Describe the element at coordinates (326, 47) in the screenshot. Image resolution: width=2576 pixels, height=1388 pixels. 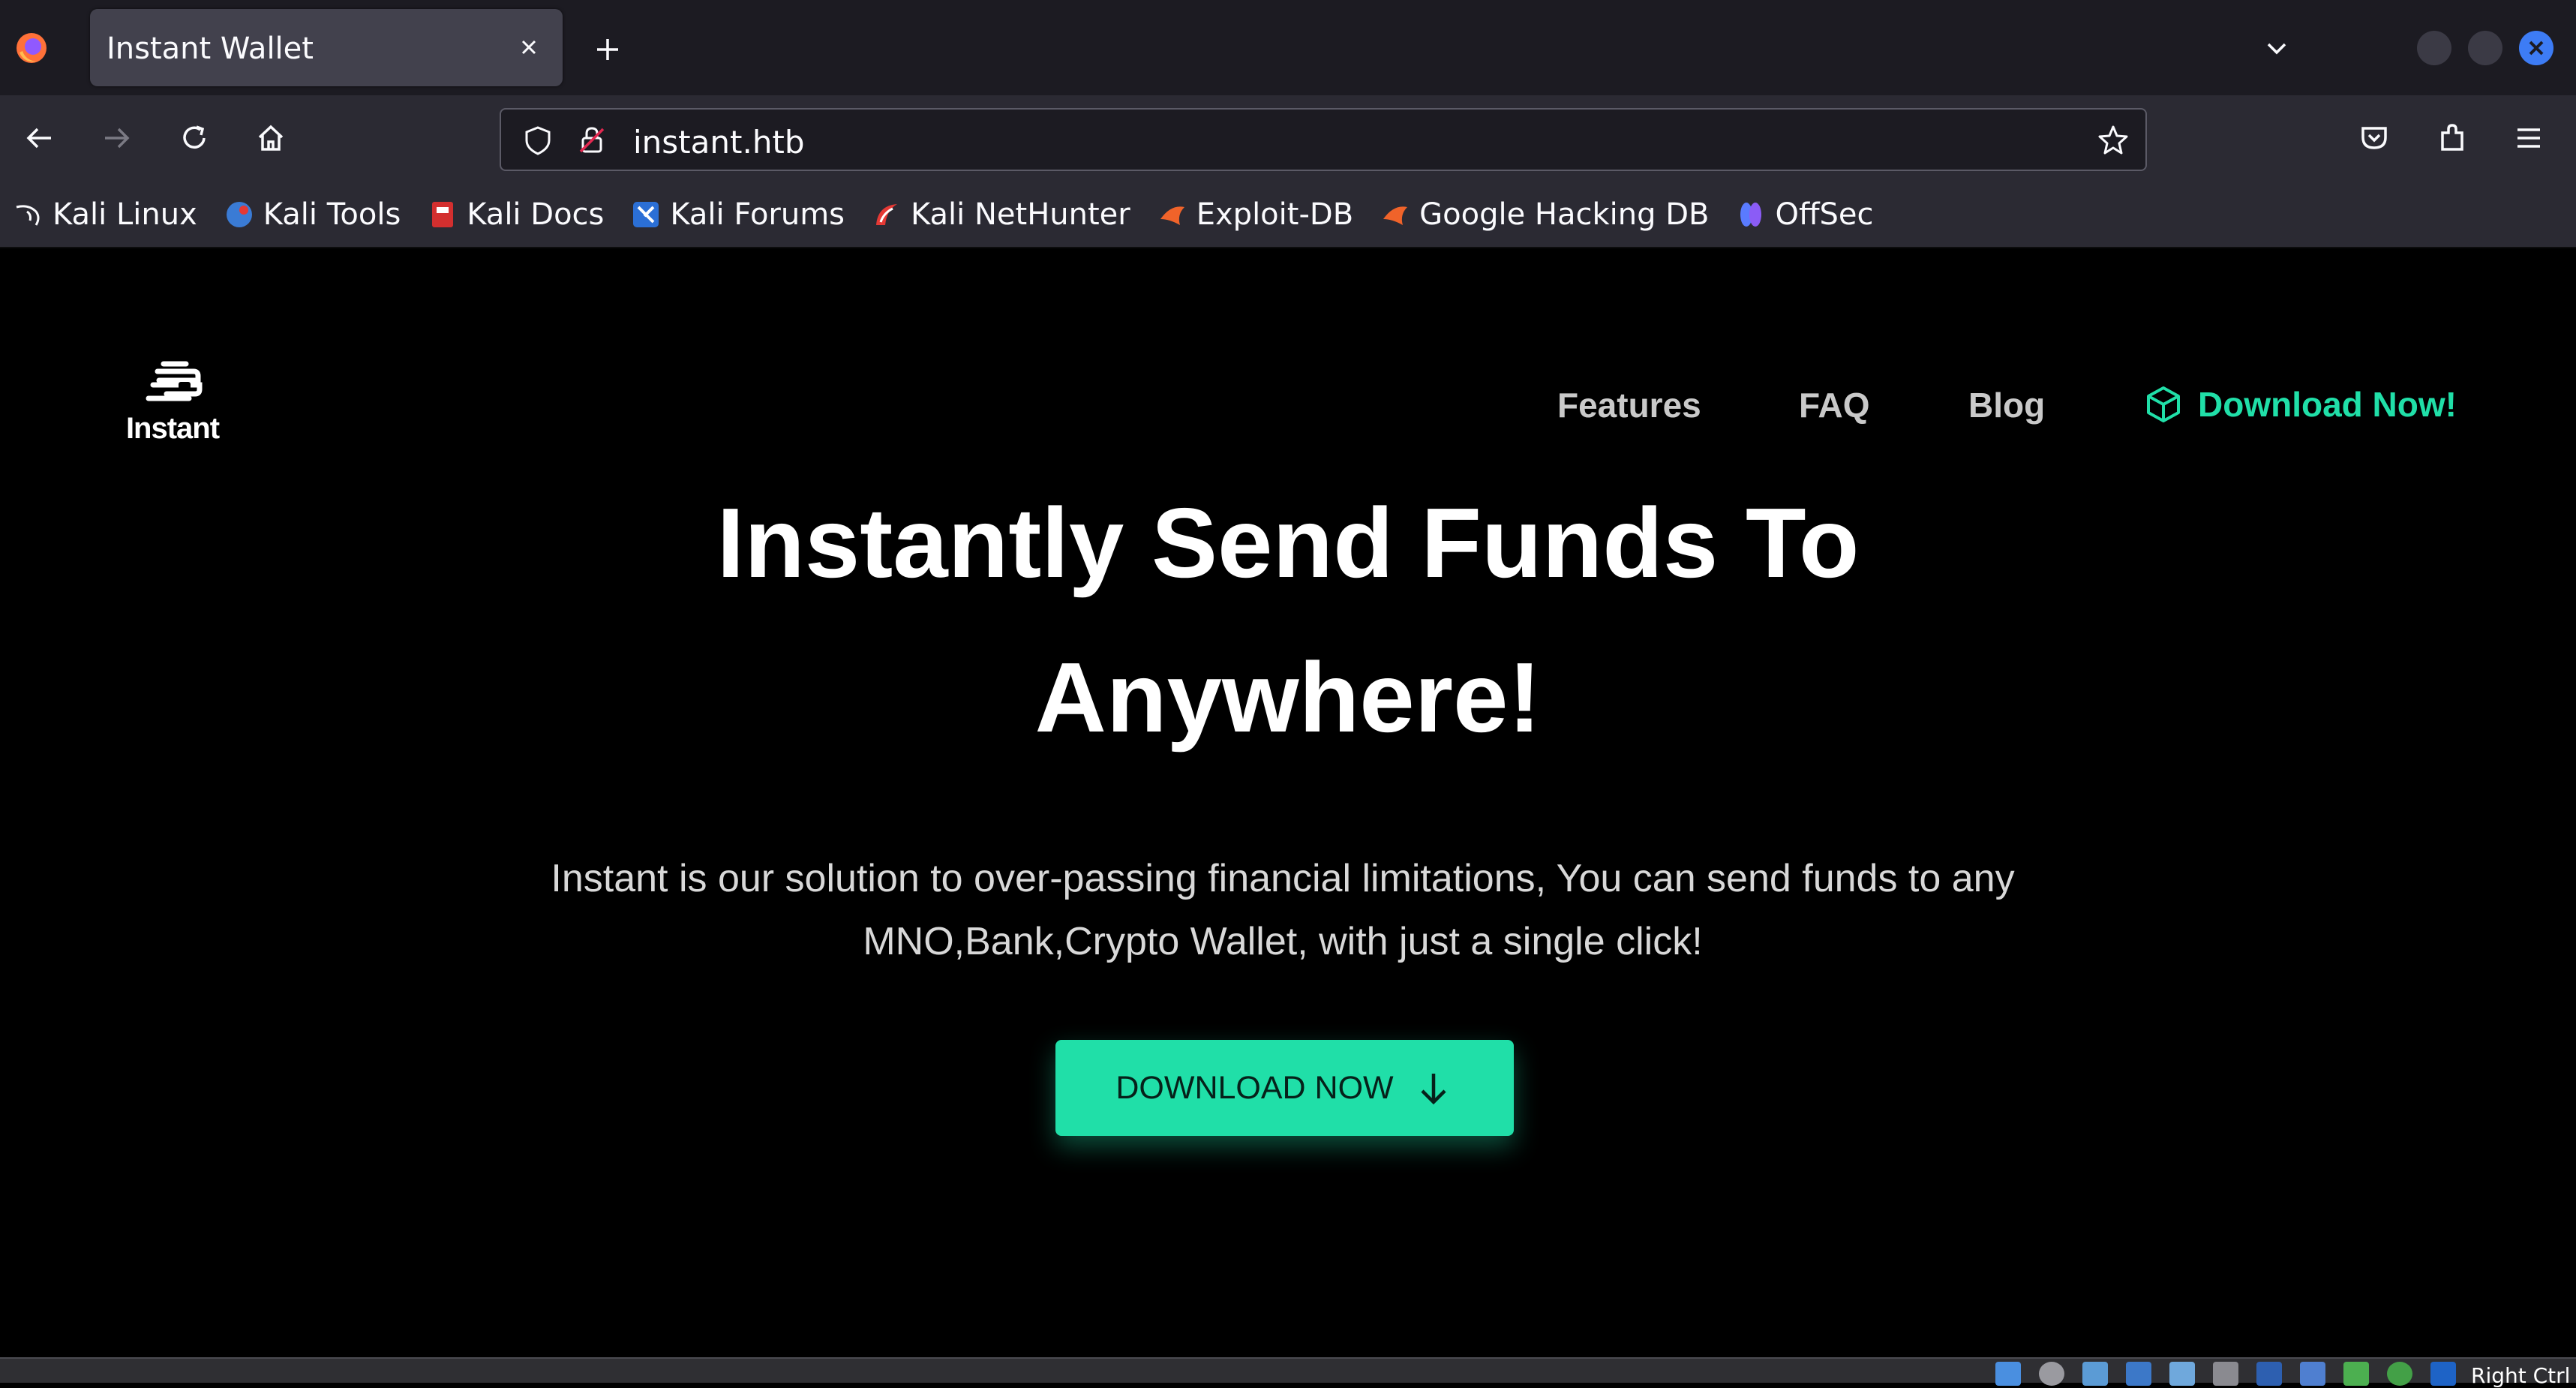
I see `active-tab: Instant Wallet` at that location.